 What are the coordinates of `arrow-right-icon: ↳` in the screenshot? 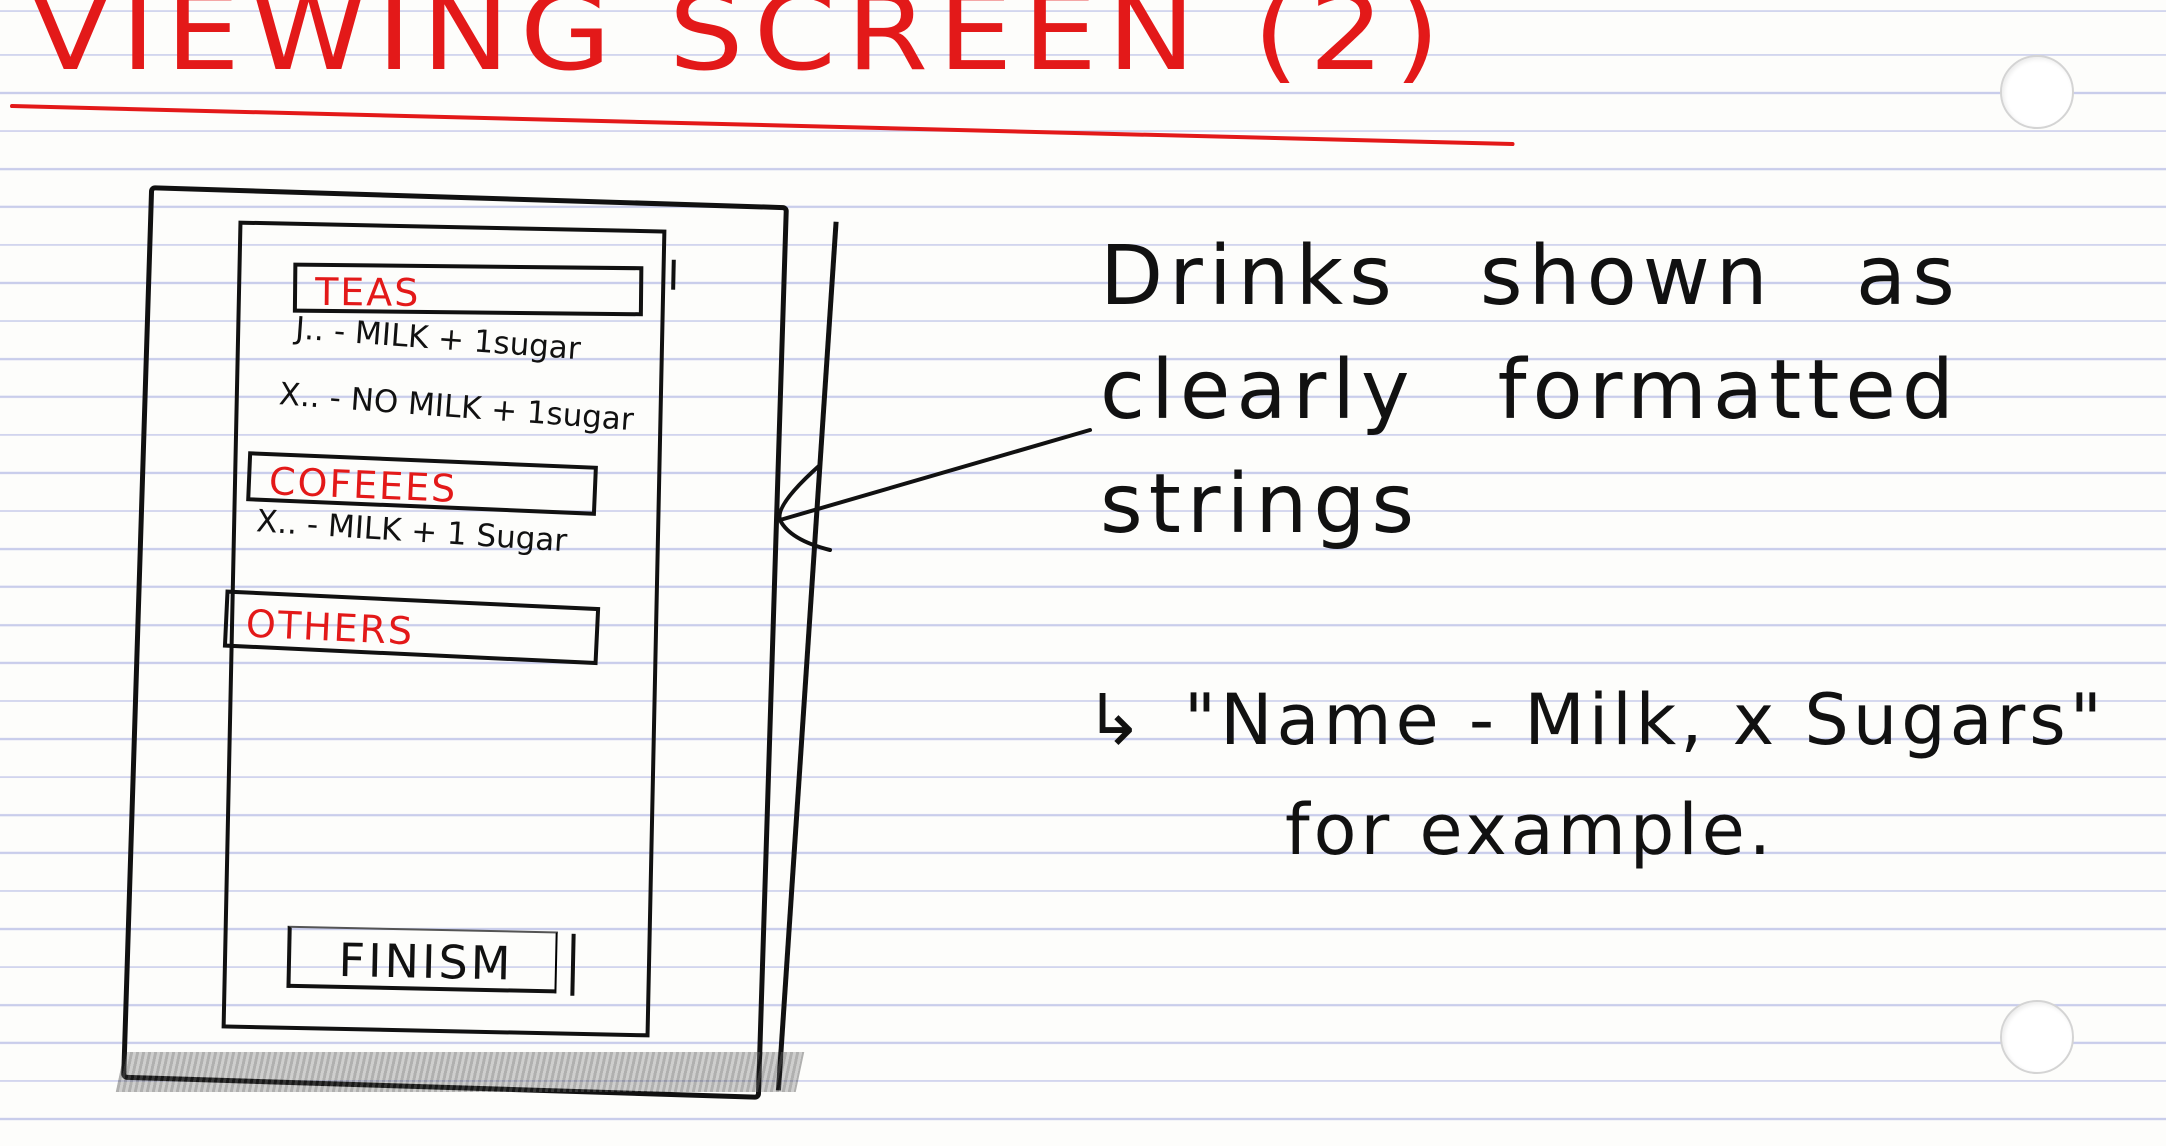 It's located at (1116, 720).